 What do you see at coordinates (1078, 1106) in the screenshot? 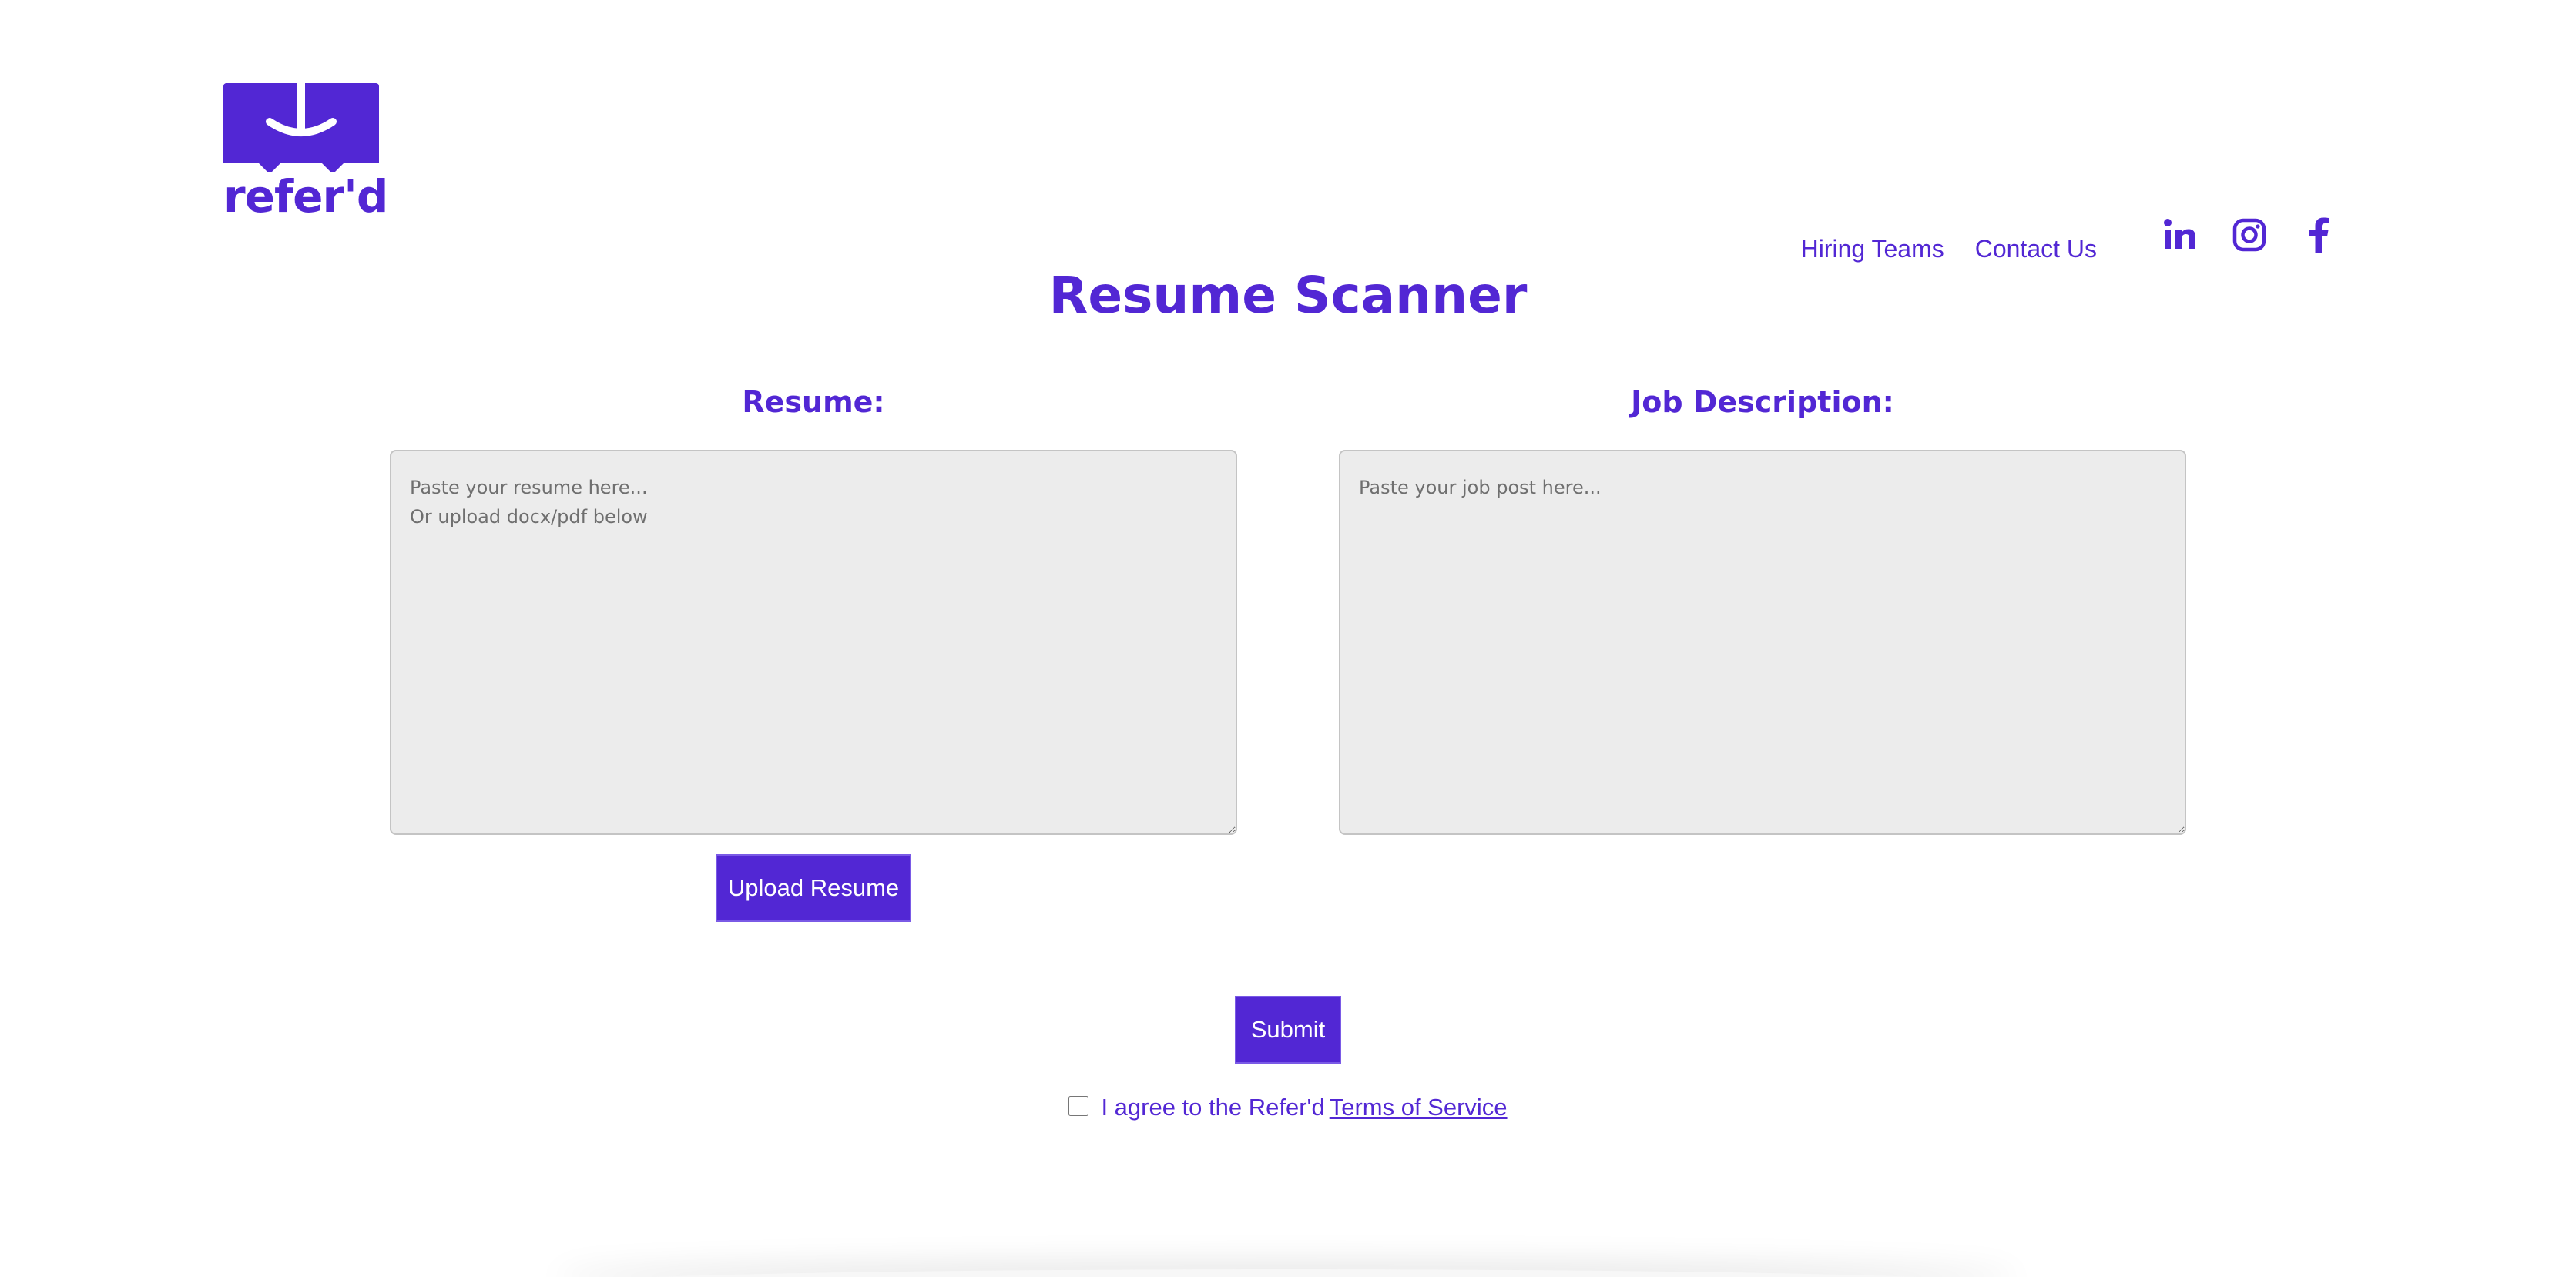
I see `terms-checkbox` at bounding box center [1078, 1106].